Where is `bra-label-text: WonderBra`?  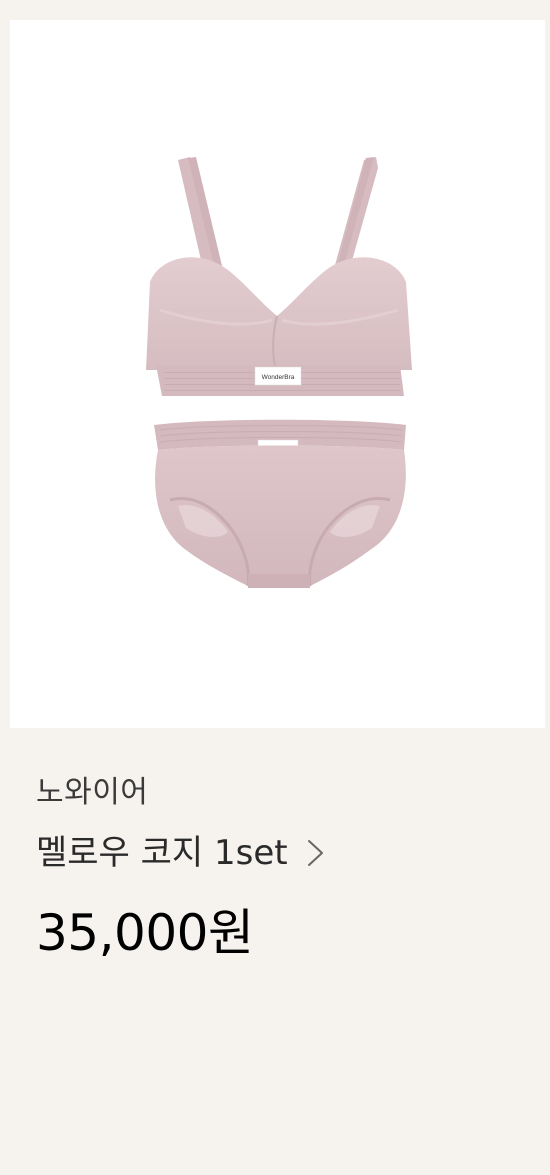
bra-label-text: WonderBra is located at coordinates (278, 377).